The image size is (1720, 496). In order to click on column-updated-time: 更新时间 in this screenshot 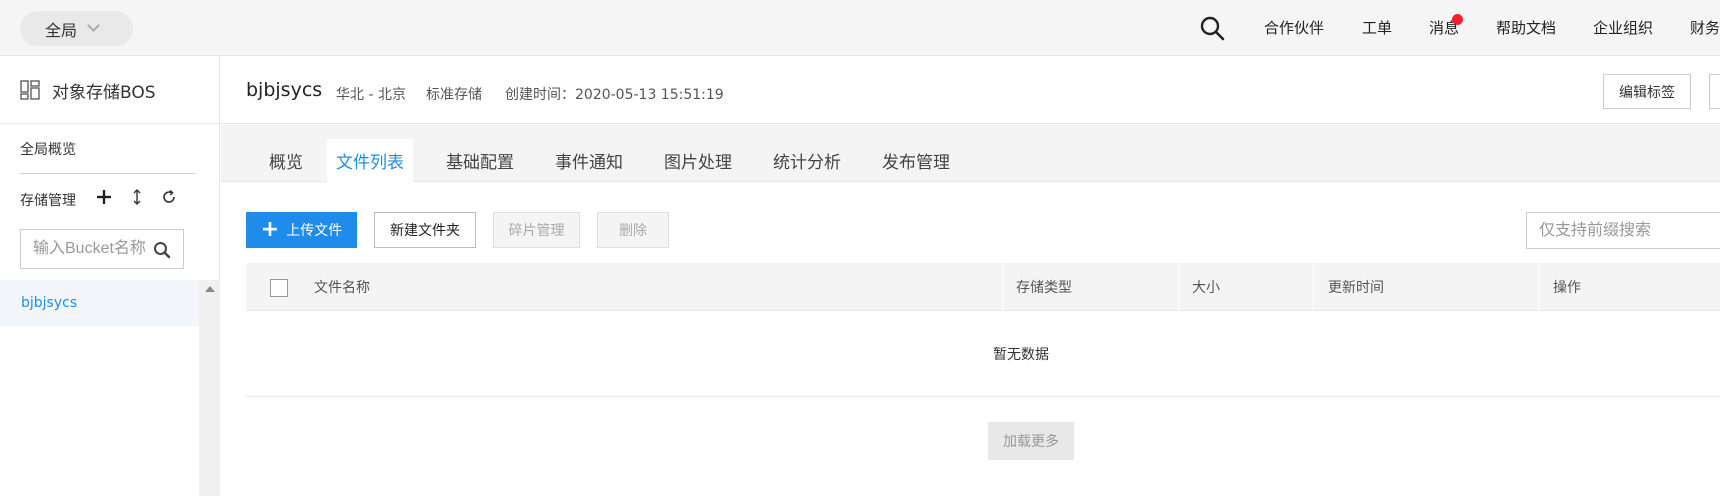, I will do `click(1356, 287)`.